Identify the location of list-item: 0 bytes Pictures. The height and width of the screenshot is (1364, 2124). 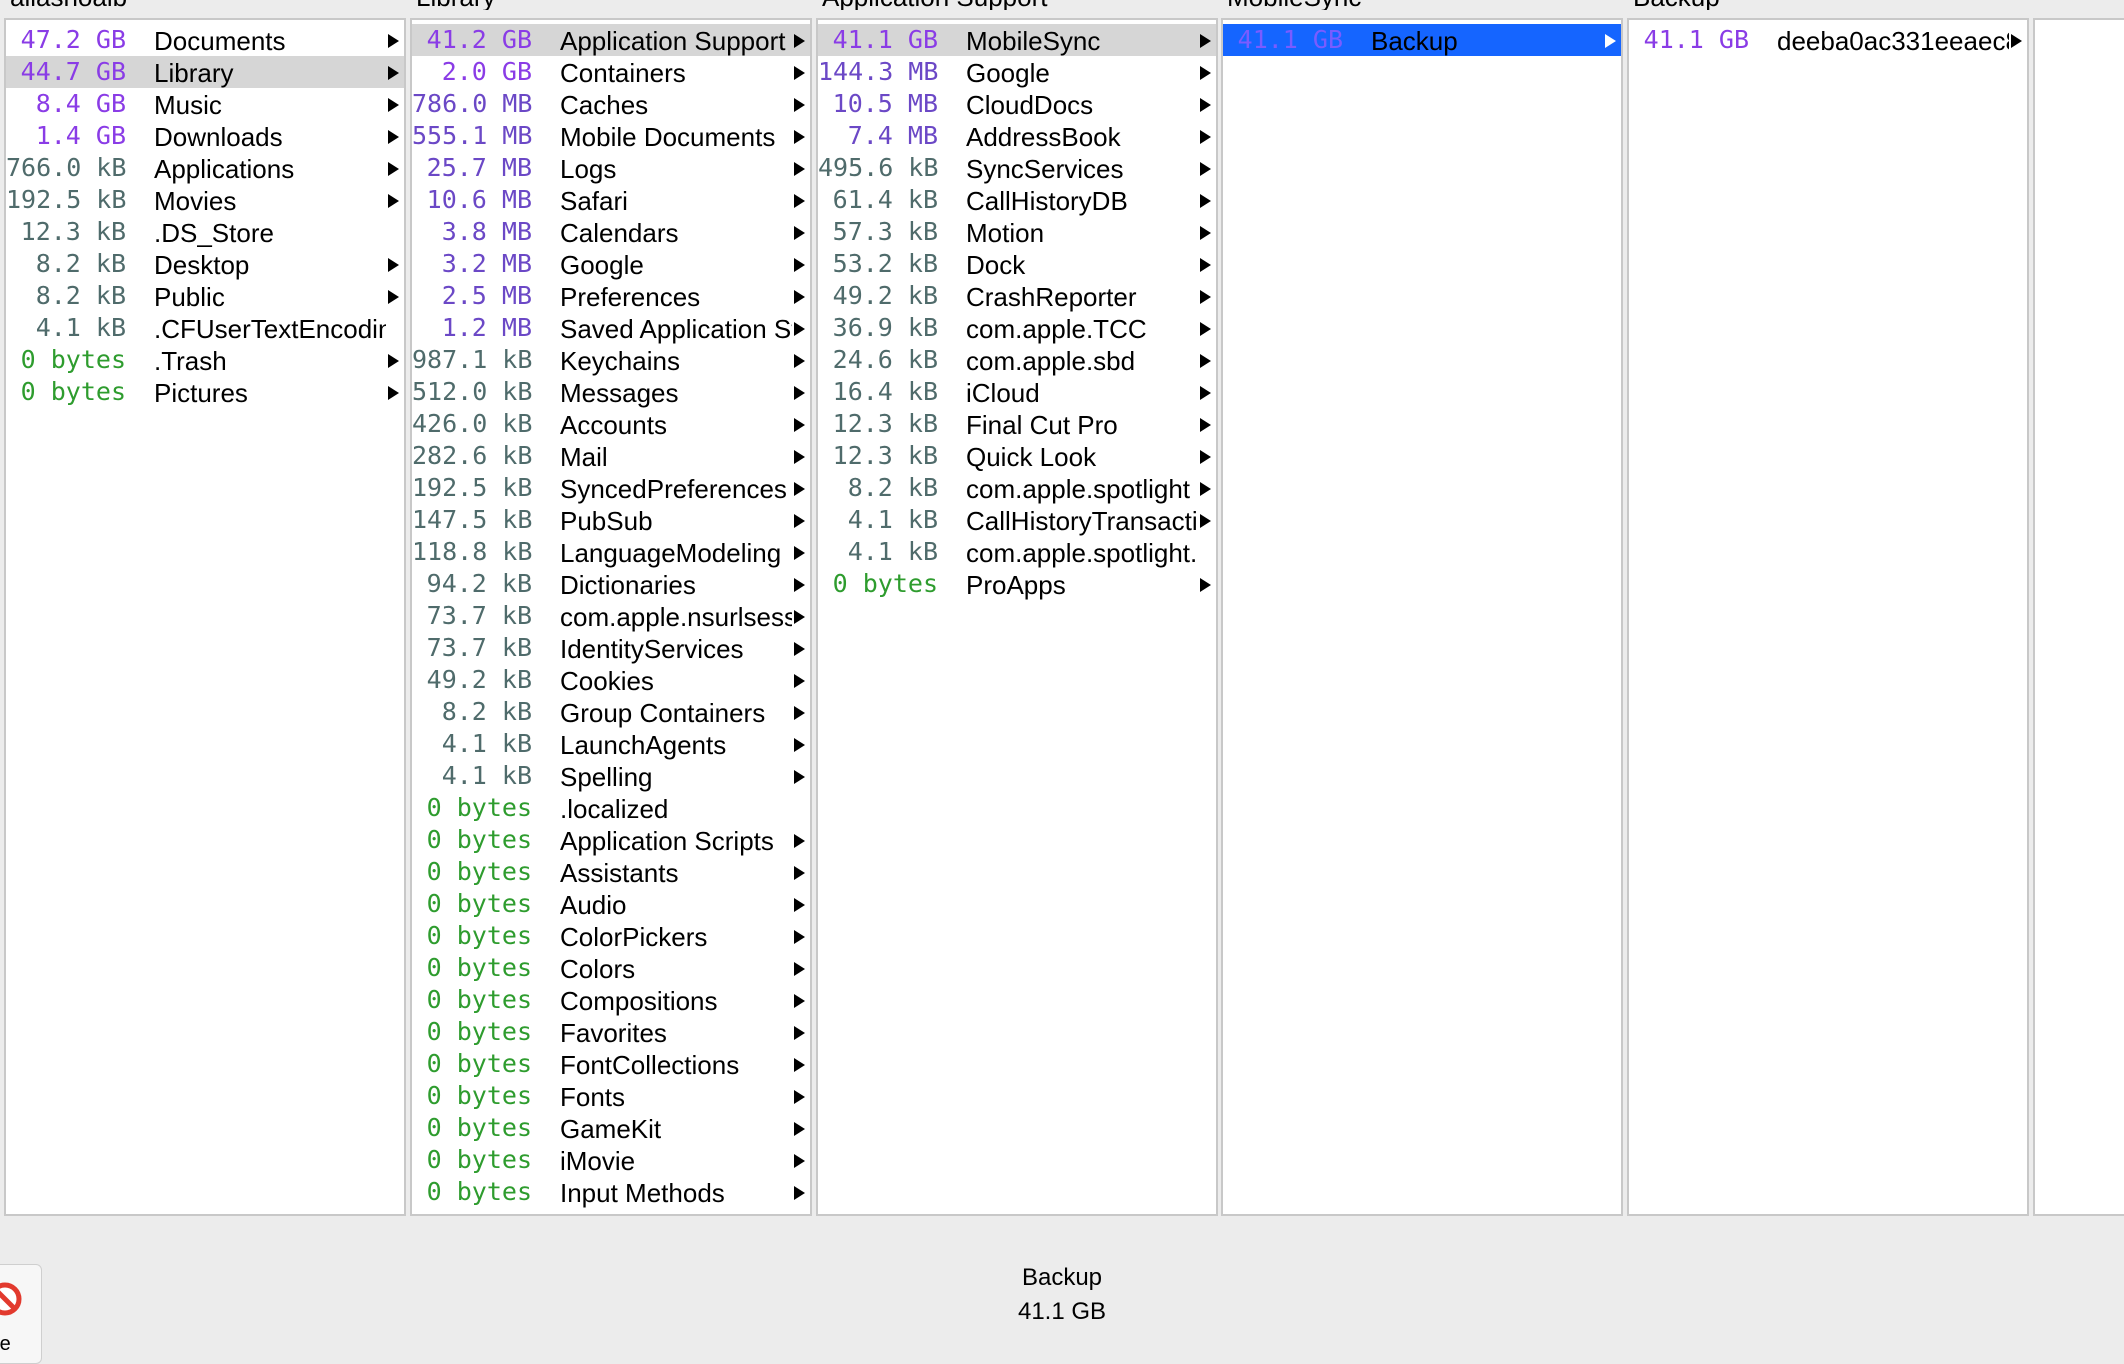
(205, 392).